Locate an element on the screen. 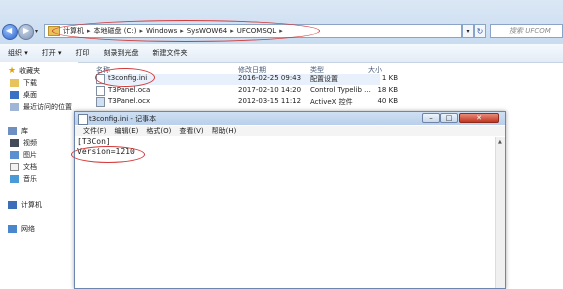 The height and width of the screenshot is (289, 563). address-annotation-ellipse is located at coordinates (186, 31).